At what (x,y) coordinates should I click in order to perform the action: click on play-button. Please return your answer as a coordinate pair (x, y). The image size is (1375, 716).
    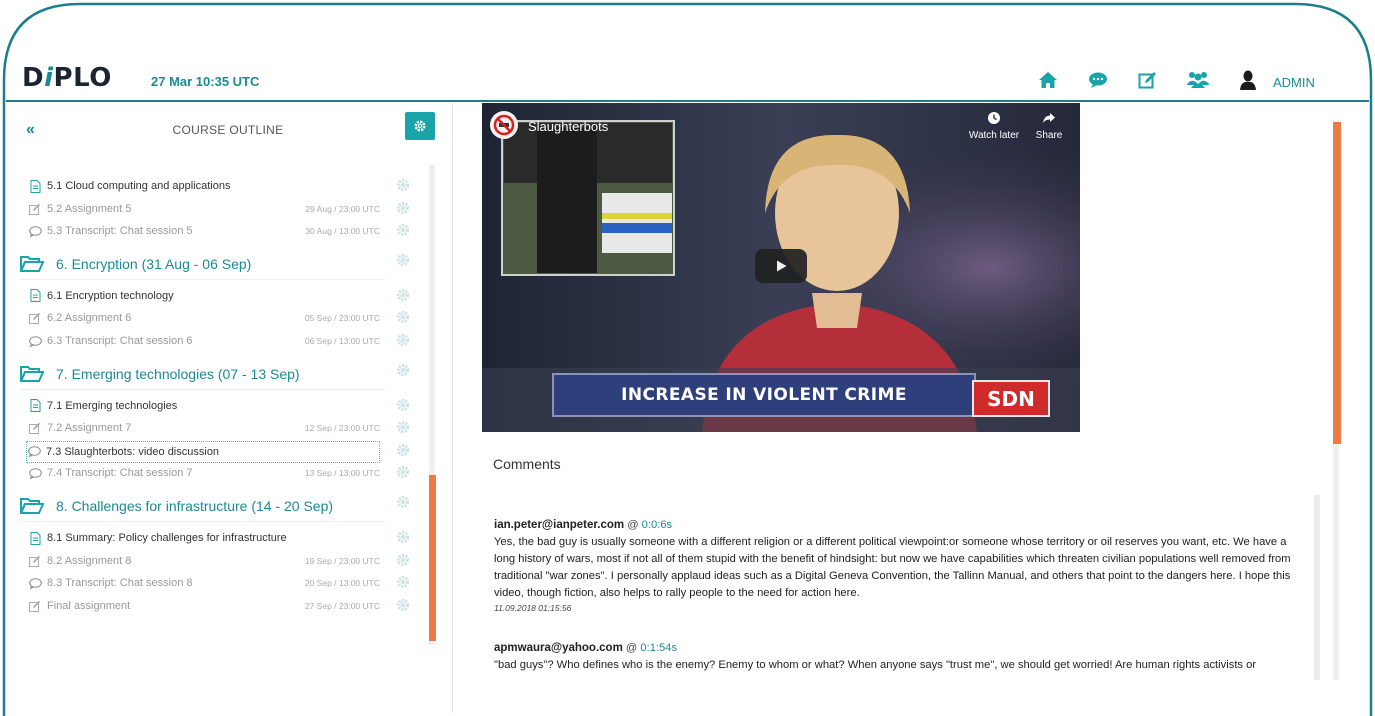
    Looking at the image, I should click on (781, 266).